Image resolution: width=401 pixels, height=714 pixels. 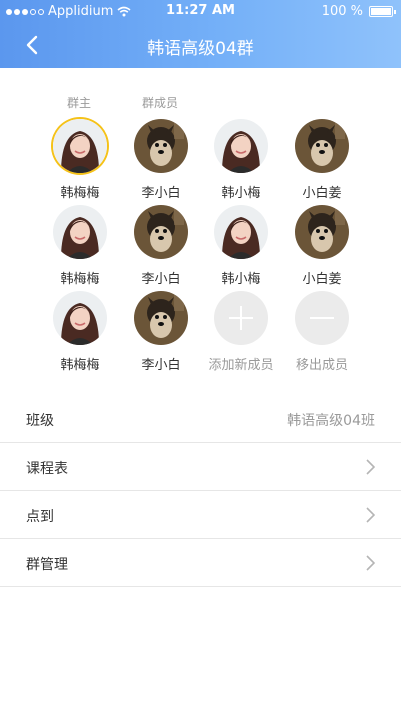 What do you see at coordinates (331, 421) in the screenshot?
I see `class-value: 韩语高级04班` at bounding box center [331, 421].